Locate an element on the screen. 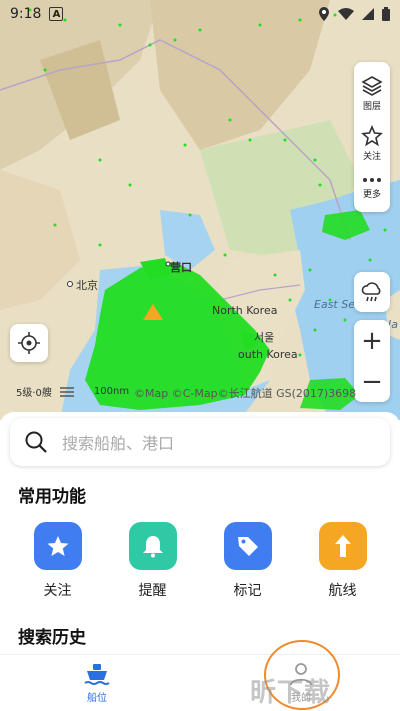  map-copyright: ©Map ©C-Map©长江航道 GS(2017)3698 is located at coordinates (245, 393).